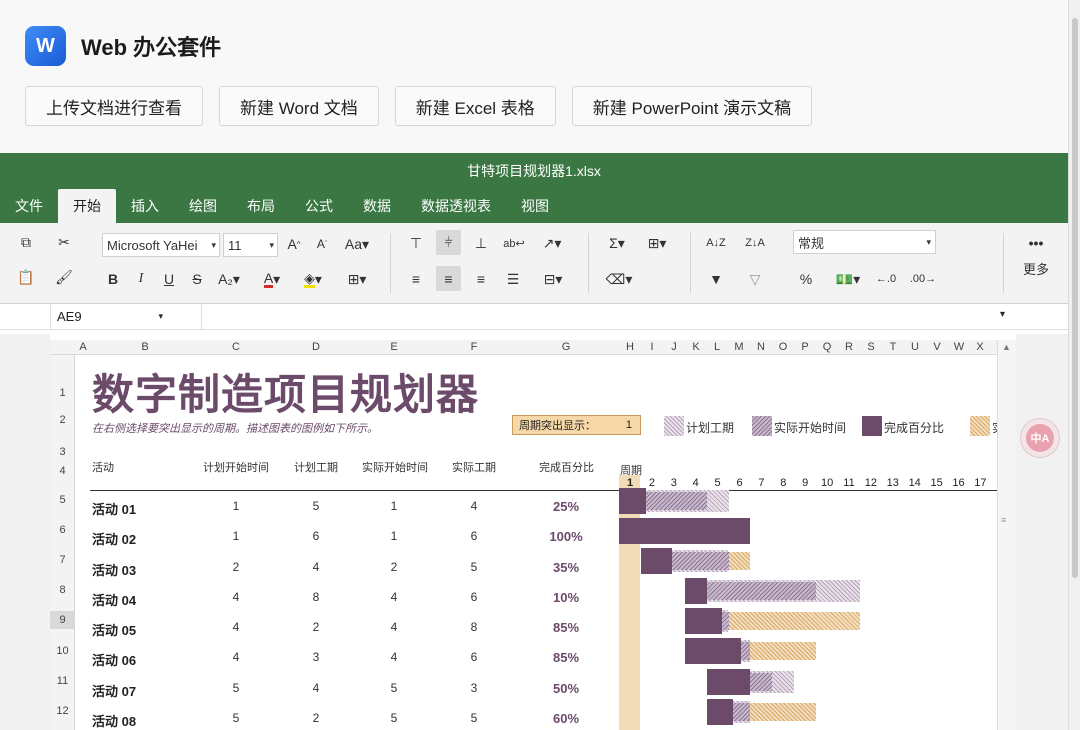 Image resolution: width=1080 pixels, height=730 pixels. What do you see at coordinates (893, 347) in the screenshot?
I see `column-header-t: T` at bounding box center [893, 347].